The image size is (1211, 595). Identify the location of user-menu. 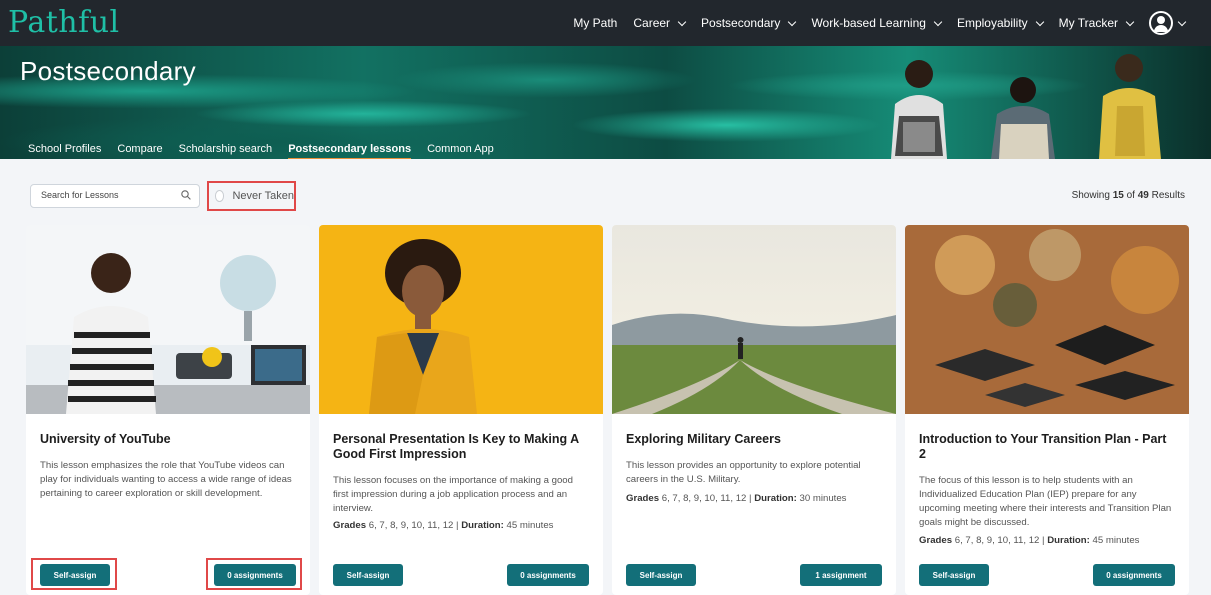
(1168, 23).